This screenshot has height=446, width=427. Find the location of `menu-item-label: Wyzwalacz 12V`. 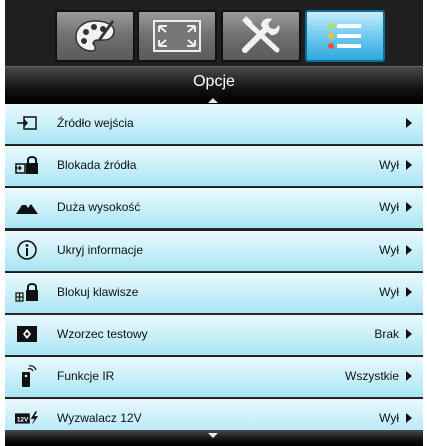

menu-item-label: Wyzwalacz 12V is located at coordinates (99, 418).